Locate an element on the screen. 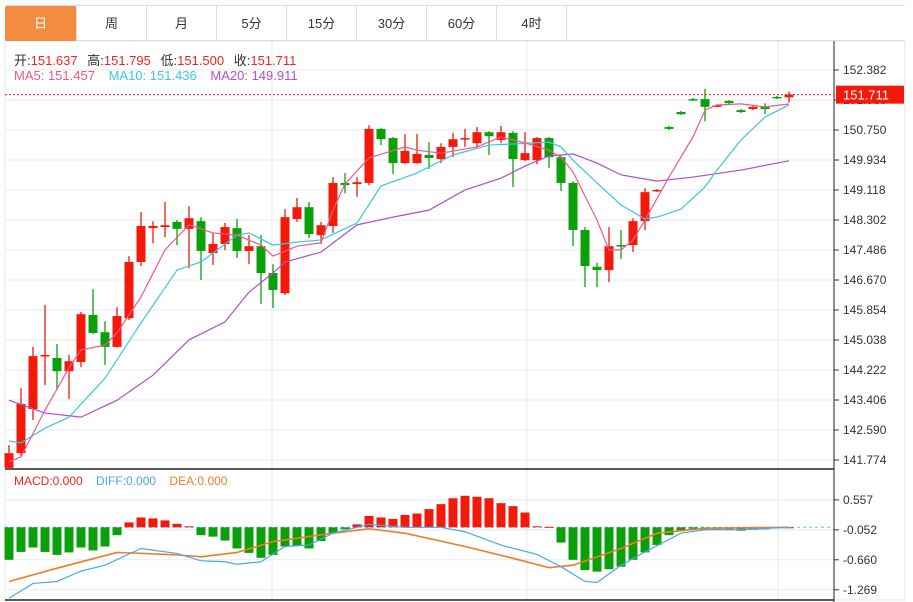  current-price-label: 151.711 is located at coordinates (866, 95).